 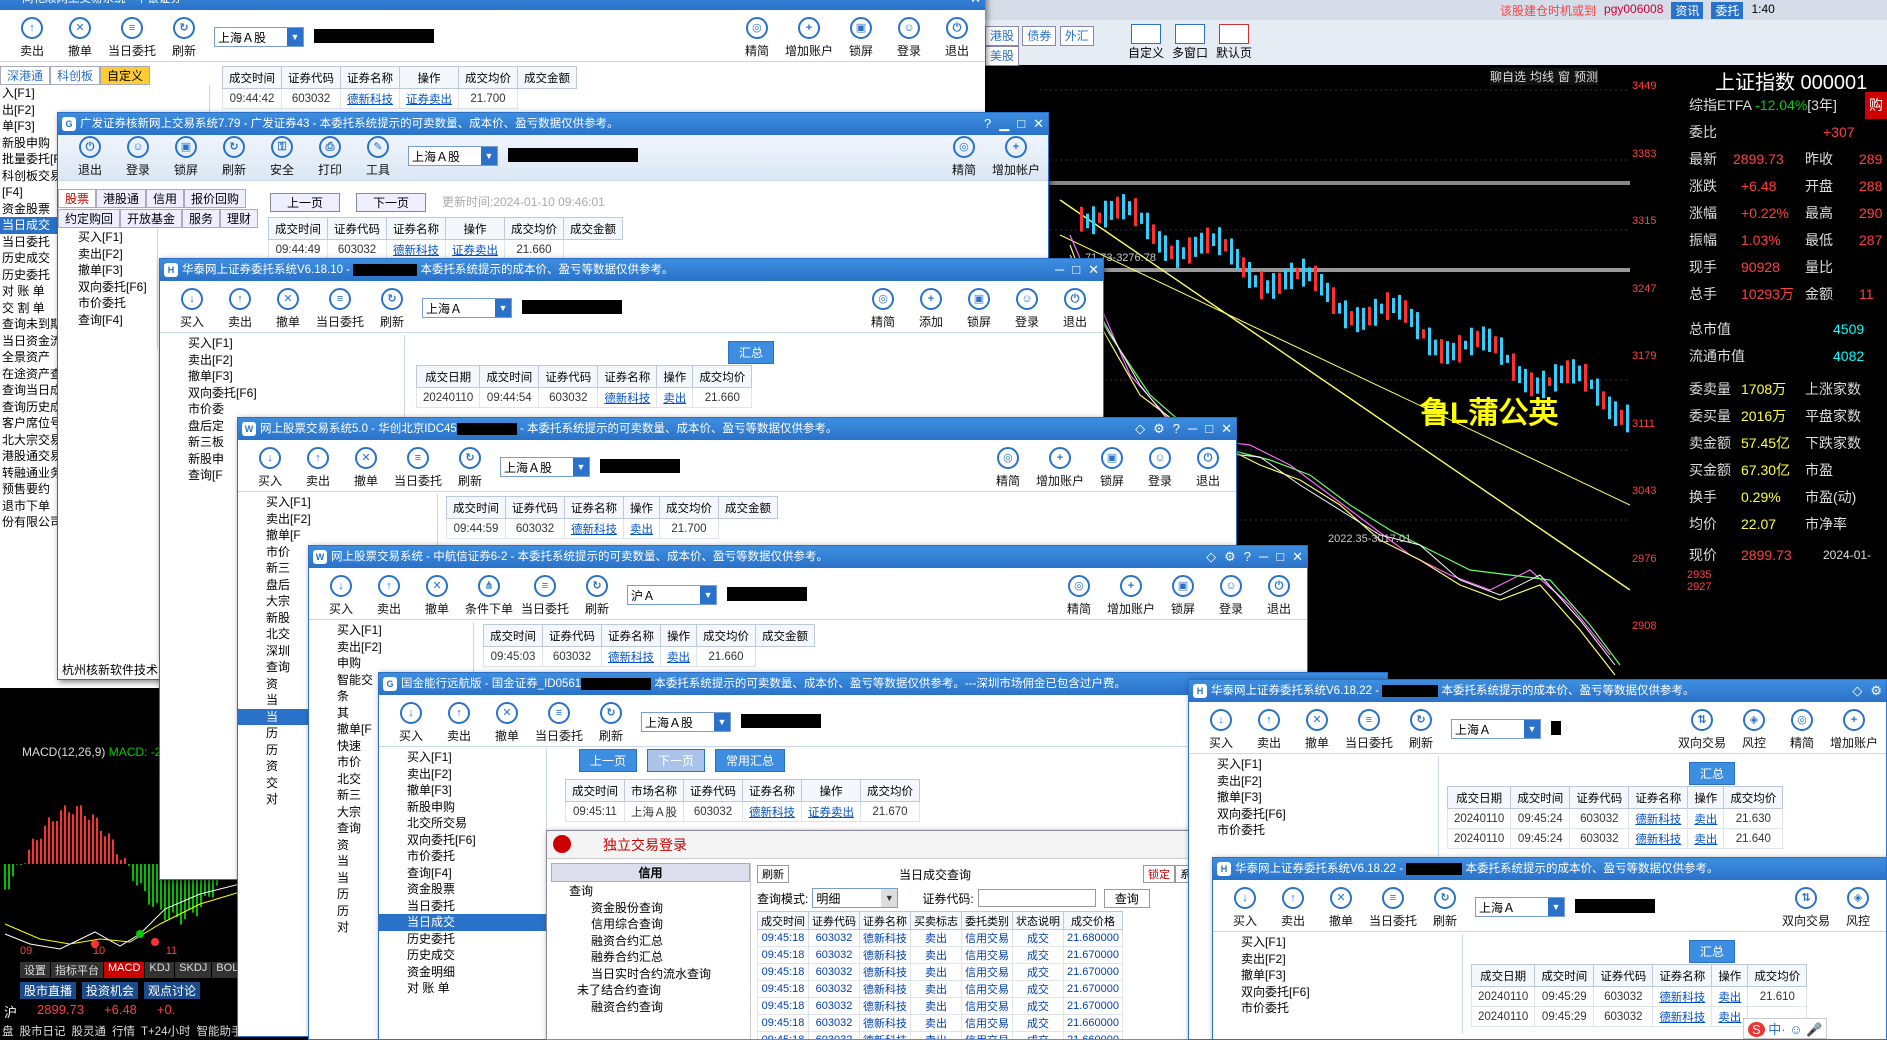 What do you see at coordinates (1785, 1028) in the screenshot?
I see `ime-toolbar: S 中· ☺ 🎤` at bounding box center [1785, 1028].